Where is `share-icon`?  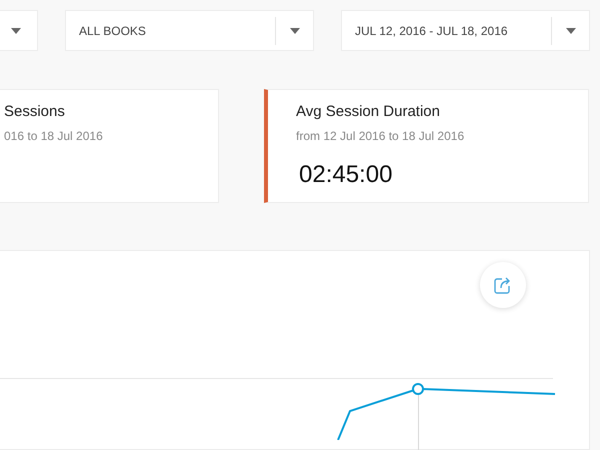 share-icon is located at coordinates (503, 285).